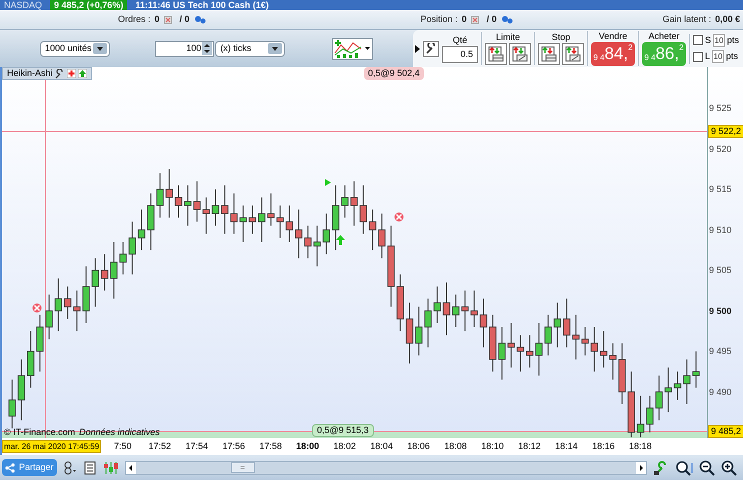 Image resolution: width=743 pixels, height=480 pixels. I want to click on time-tick-label: 18:08, so click(455, 446).